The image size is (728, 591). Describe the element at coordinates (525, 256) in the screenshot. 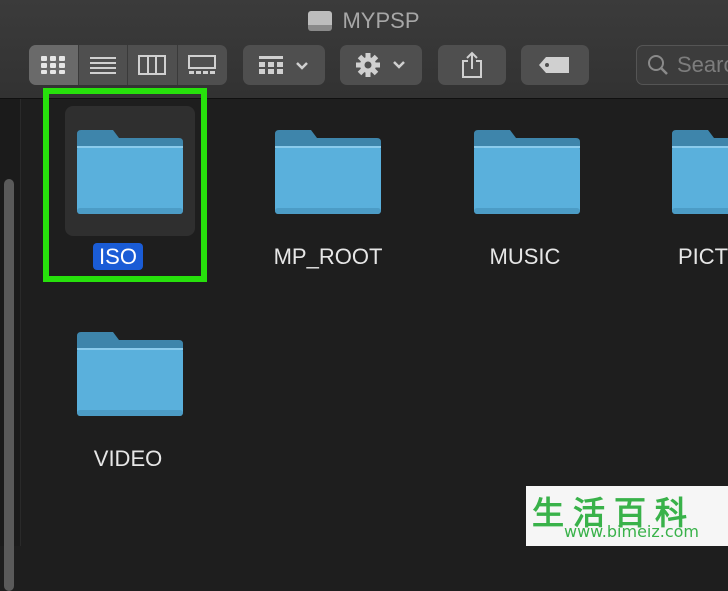

I see `folder-label: MUSIC` at that location.